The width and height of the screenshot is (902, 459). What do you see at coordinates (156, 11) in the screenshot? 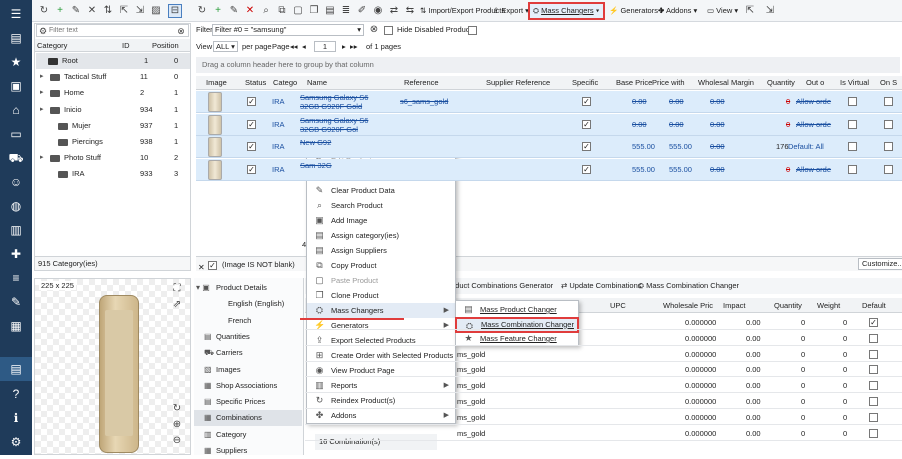
I see `edit-box-icon: ▨` at bounding box center [156, 11].